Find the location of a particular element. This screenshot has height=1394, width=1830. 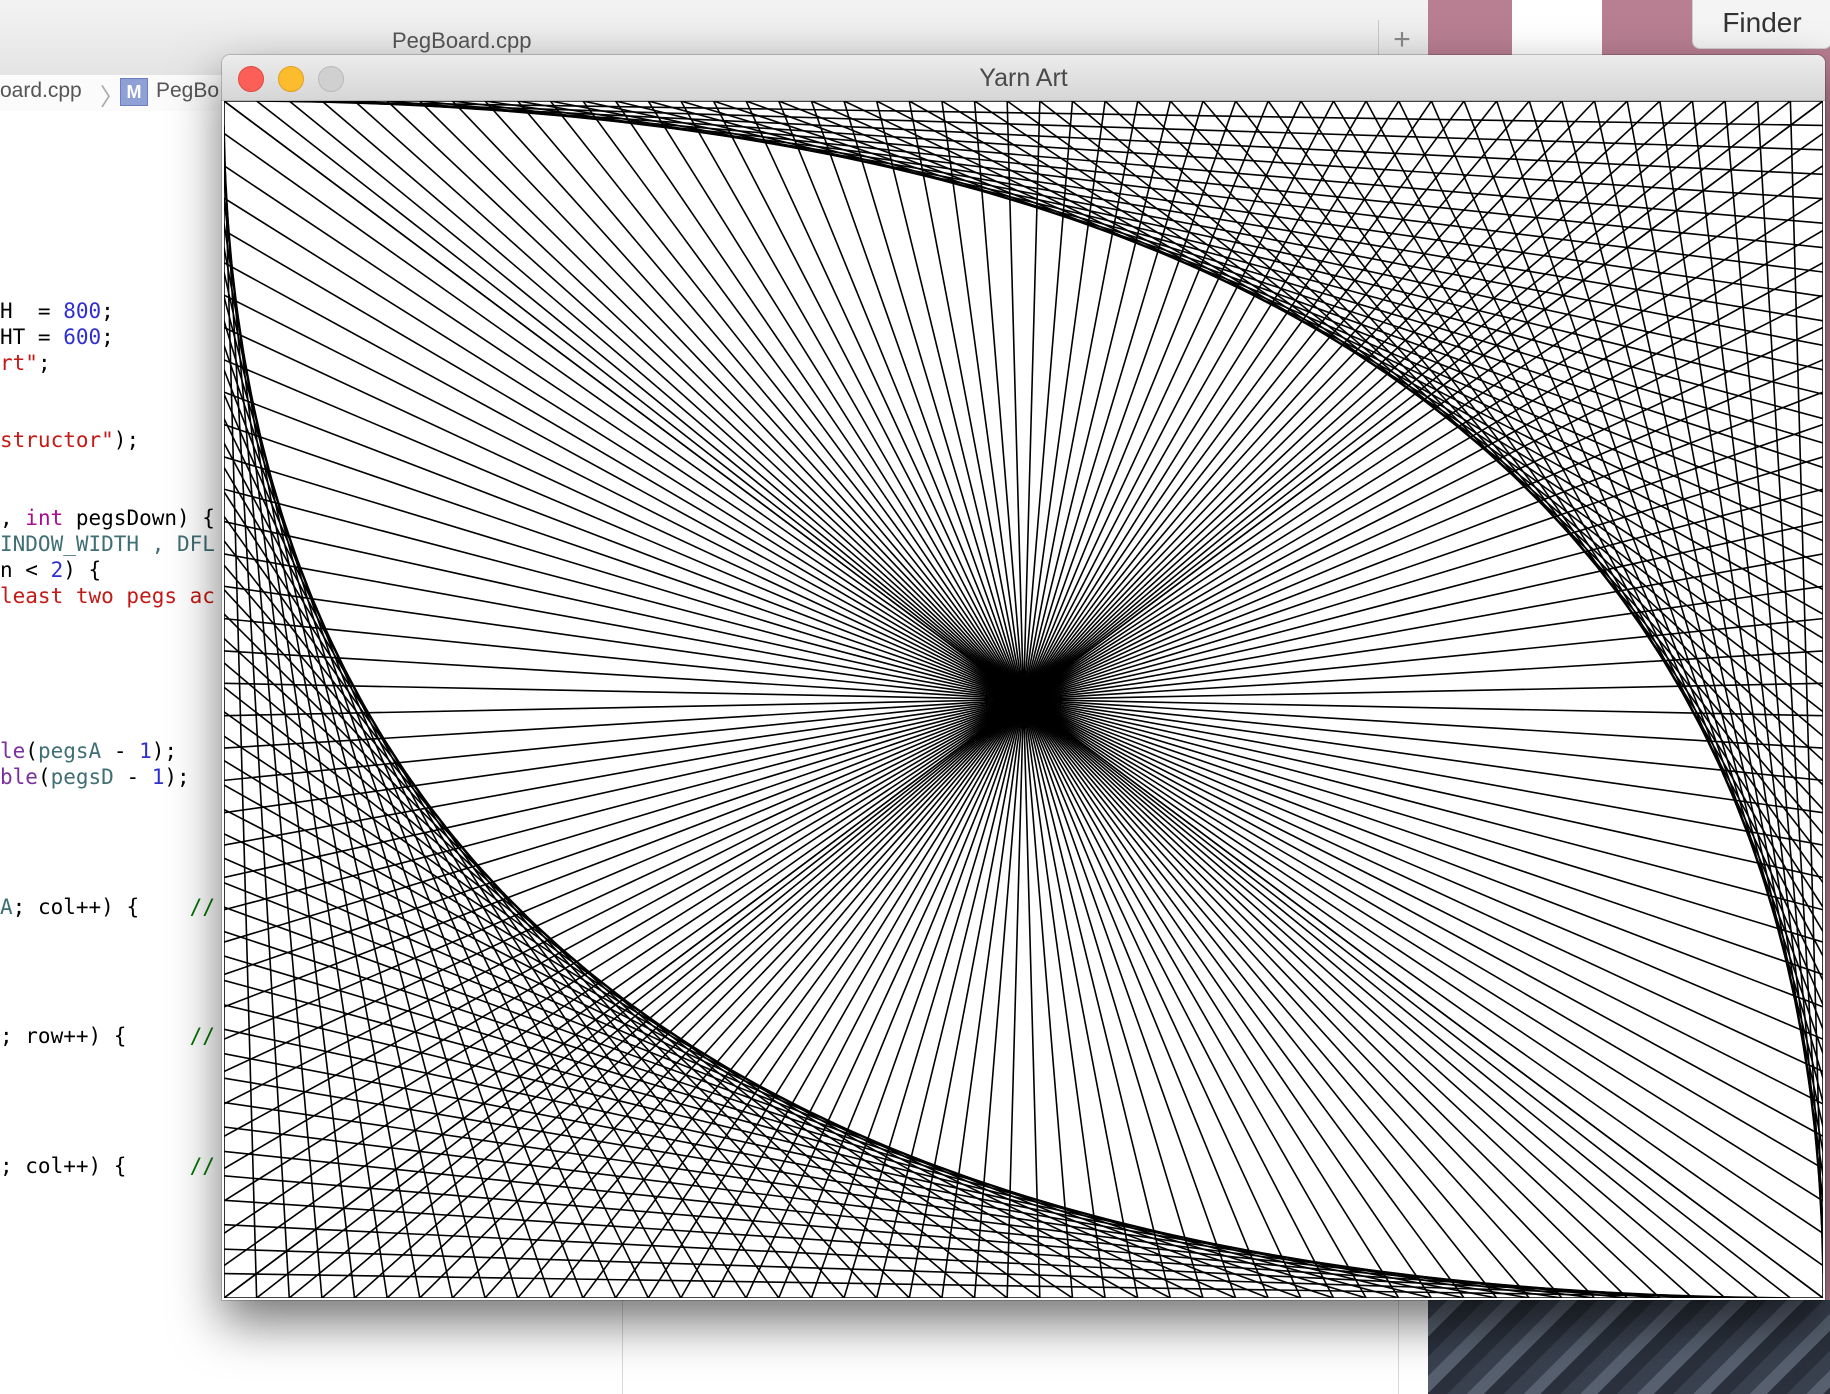

code-line: structor"); is located at coordinates (70, 440).